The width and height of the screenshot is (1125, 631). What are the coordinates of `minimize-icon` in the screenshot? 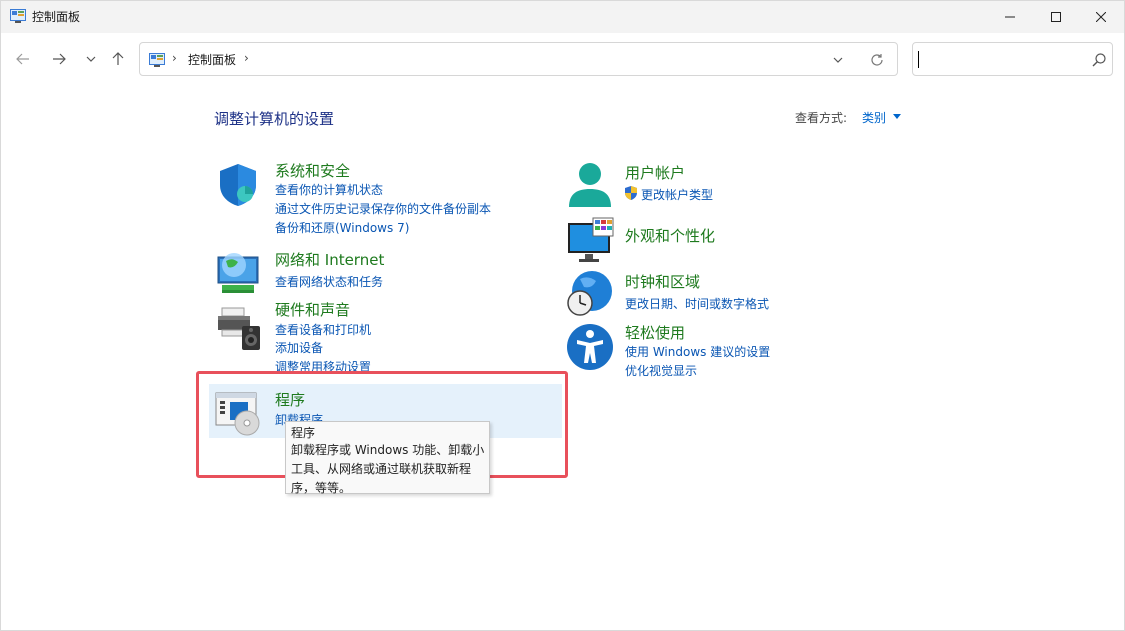 It's located at (1010, 17).